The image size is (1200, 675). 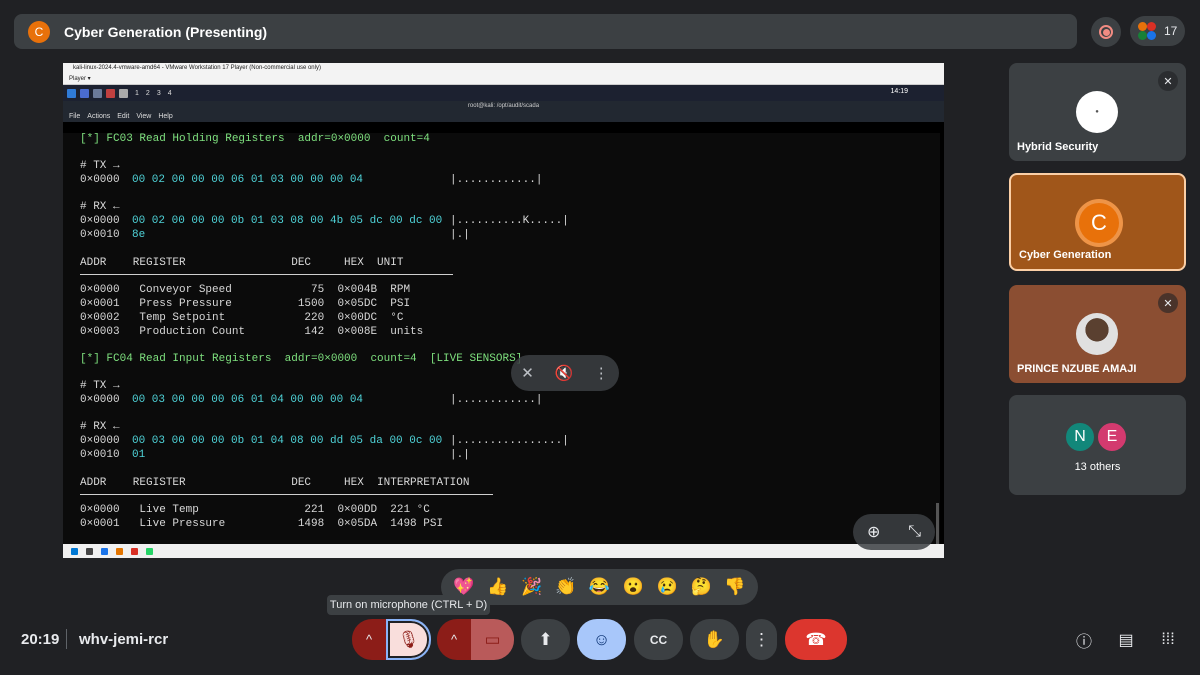 I want to click on reaction-laugh: 😂, so click(x=599, y=587).